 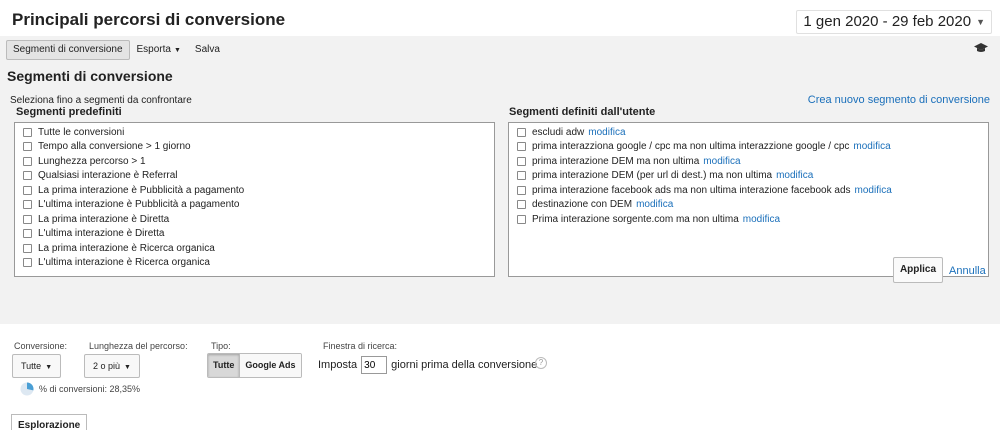 What do you see at coordinates (90, 389) in the screenshot?
I see `conversion-percentage-text: % di conversioni: 28,35%` at bounding box center [90, 389].